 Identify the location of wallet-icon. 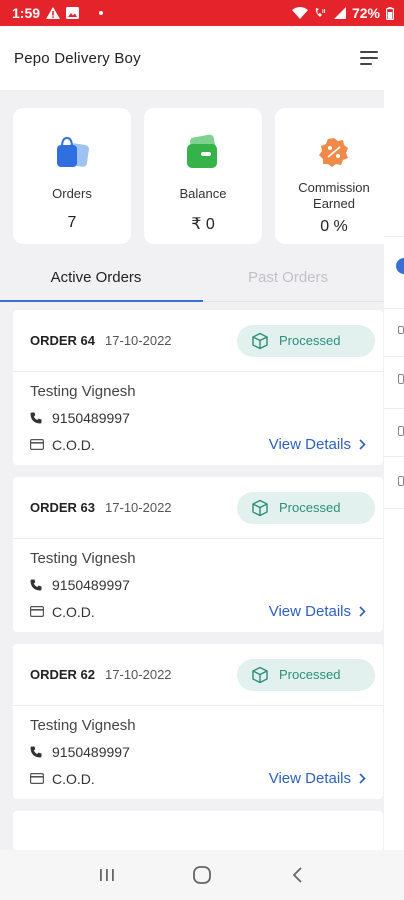
(202, 151).